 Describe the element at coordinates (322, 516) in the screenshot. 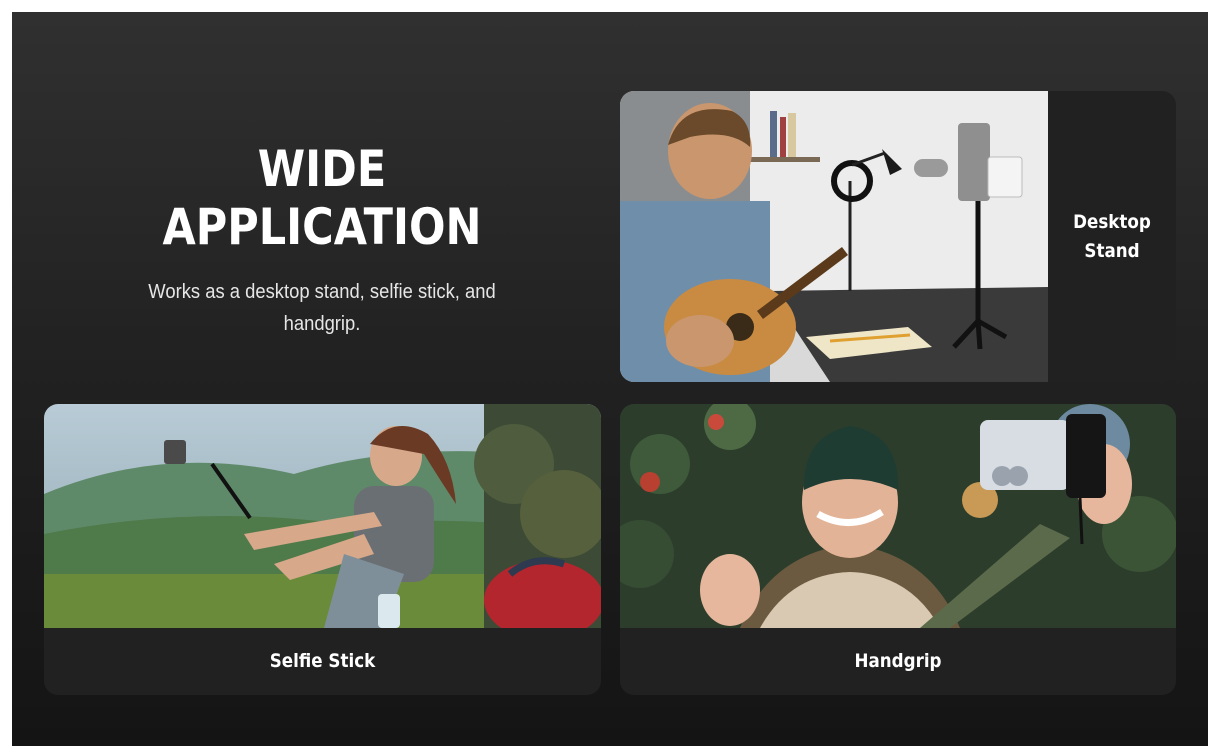

I see `selfie-stick-photo` at that location.